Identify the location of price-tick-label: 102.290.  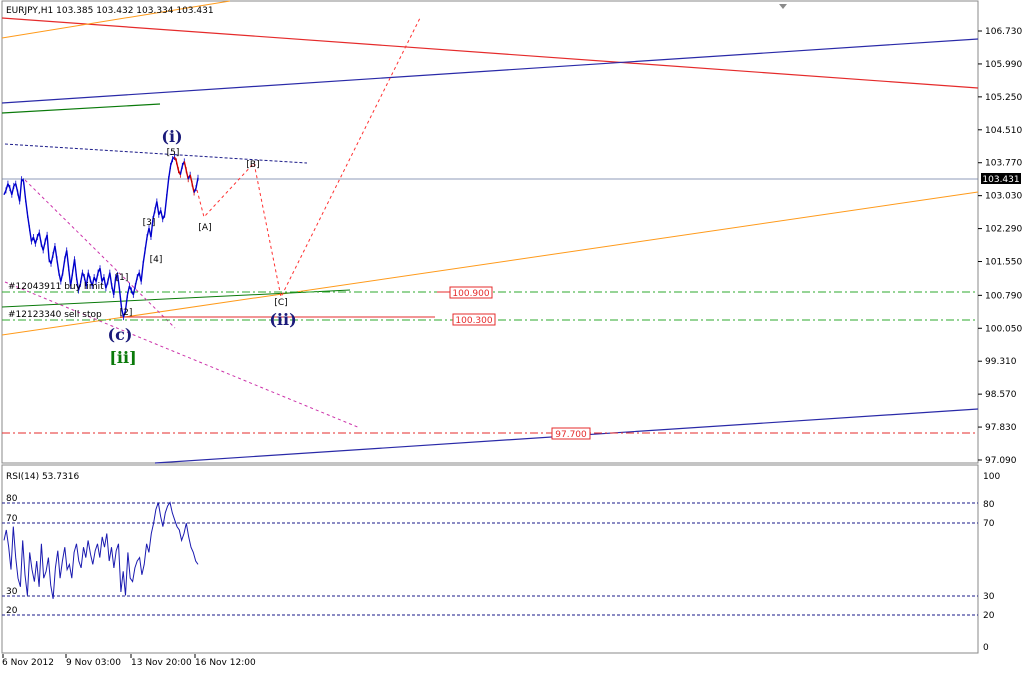
(1003, 230).